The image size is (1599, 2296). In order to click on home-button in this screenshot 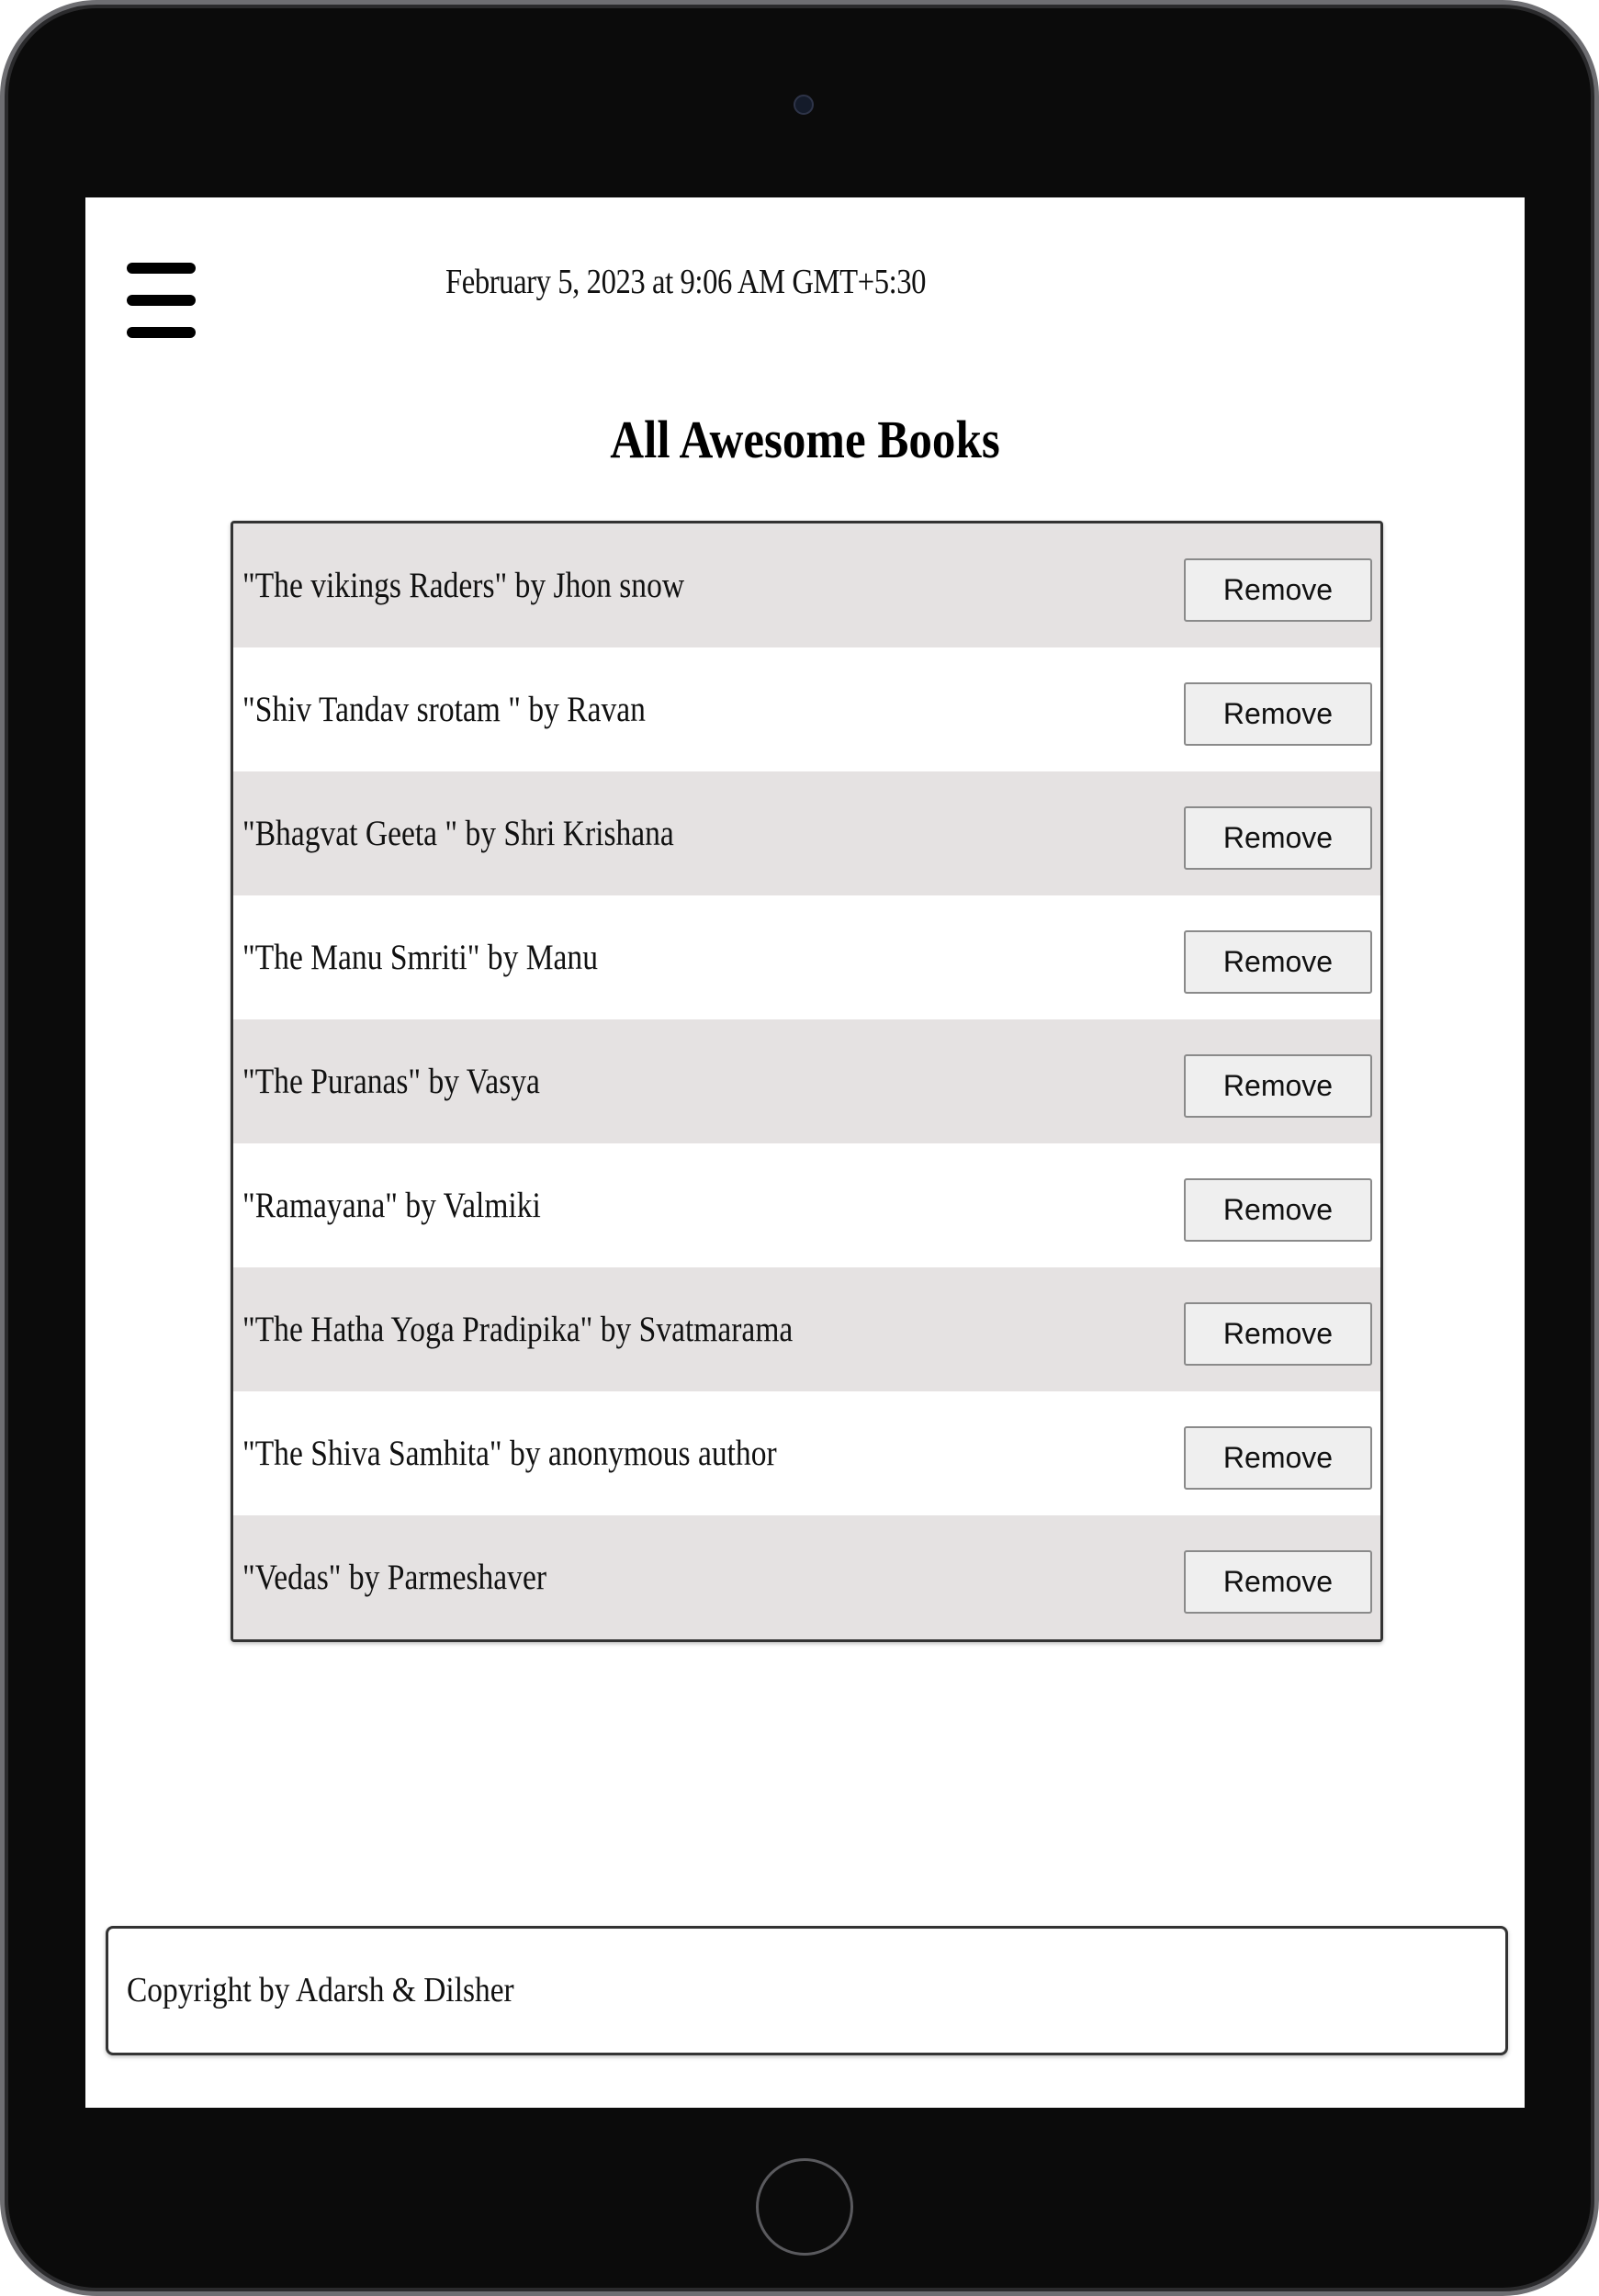, I will do `click(804, 2207)`.